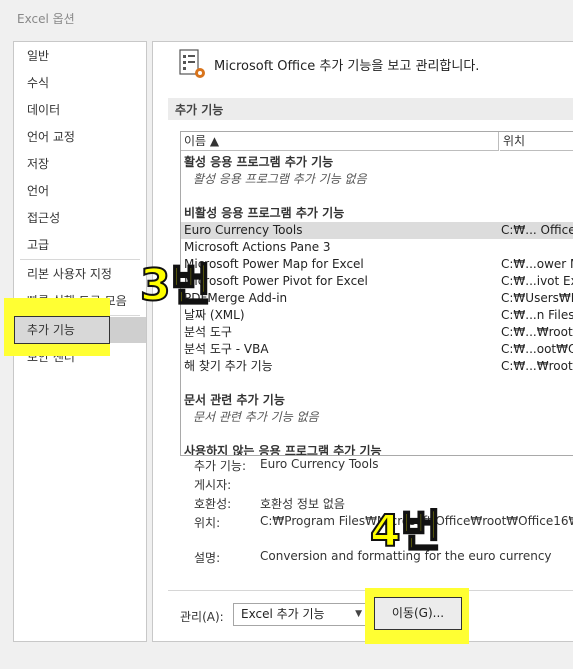 This screenshot has height=669, width=573. I want to click on addin-location: C:₩...ivot Exc, so click(537, 281).